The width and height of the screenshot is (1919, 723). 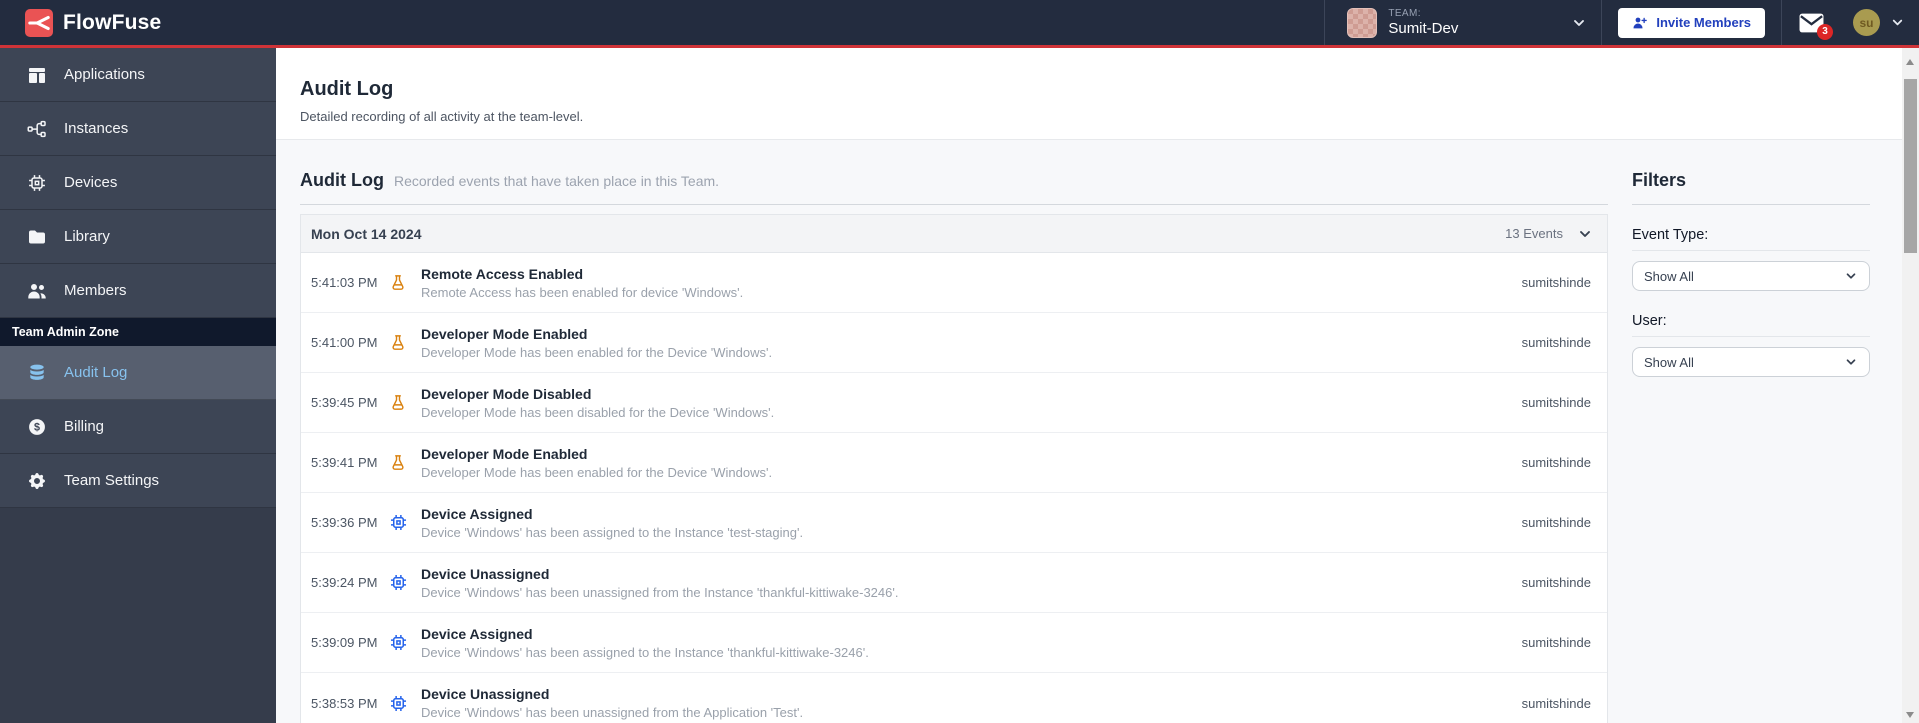 I want to click on page-title: Audit Log, so click(x=347, y=89).